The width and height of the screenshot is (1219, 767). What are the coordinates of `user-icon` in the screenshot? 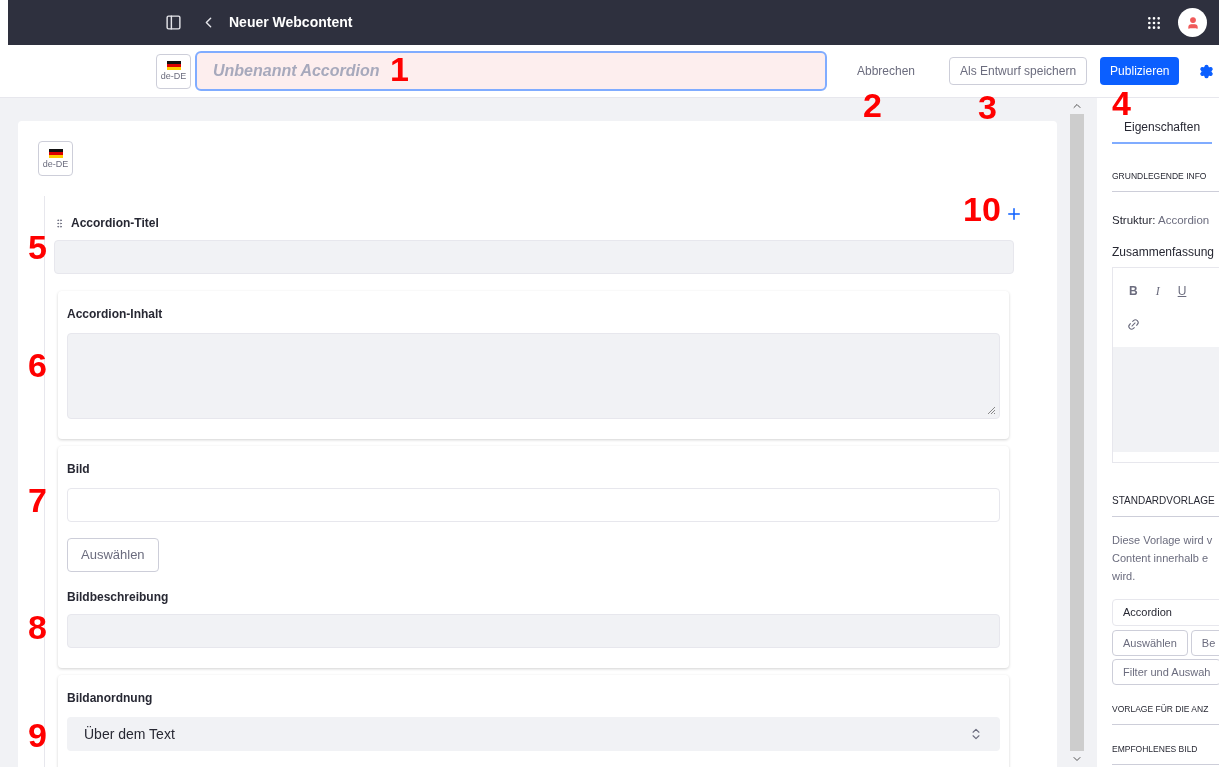 It's located at (1192, 22).